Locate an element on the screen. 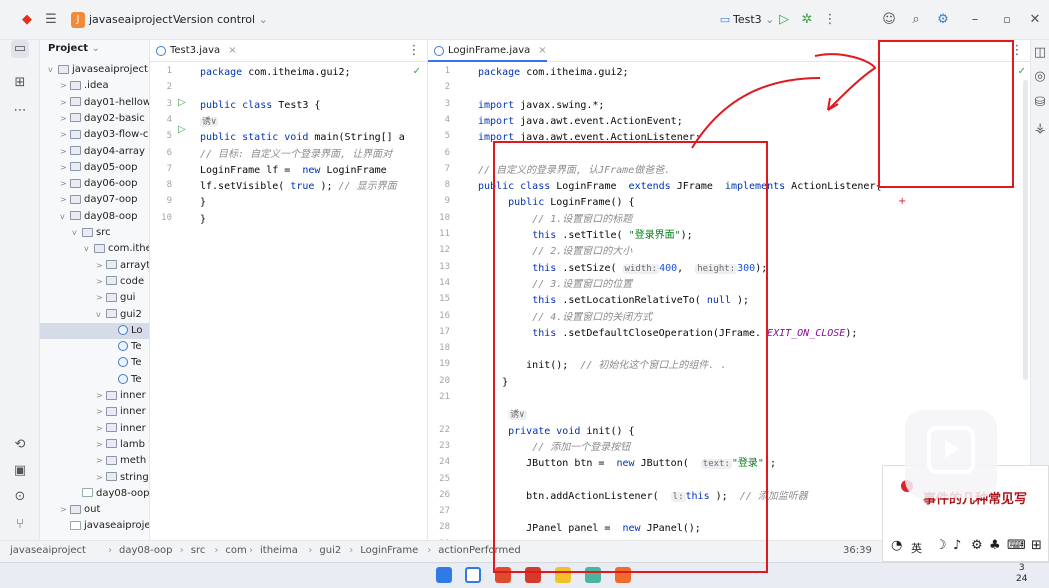 The image size is (1049, 588). tree-item: v src is located at coordinates (75, 233).